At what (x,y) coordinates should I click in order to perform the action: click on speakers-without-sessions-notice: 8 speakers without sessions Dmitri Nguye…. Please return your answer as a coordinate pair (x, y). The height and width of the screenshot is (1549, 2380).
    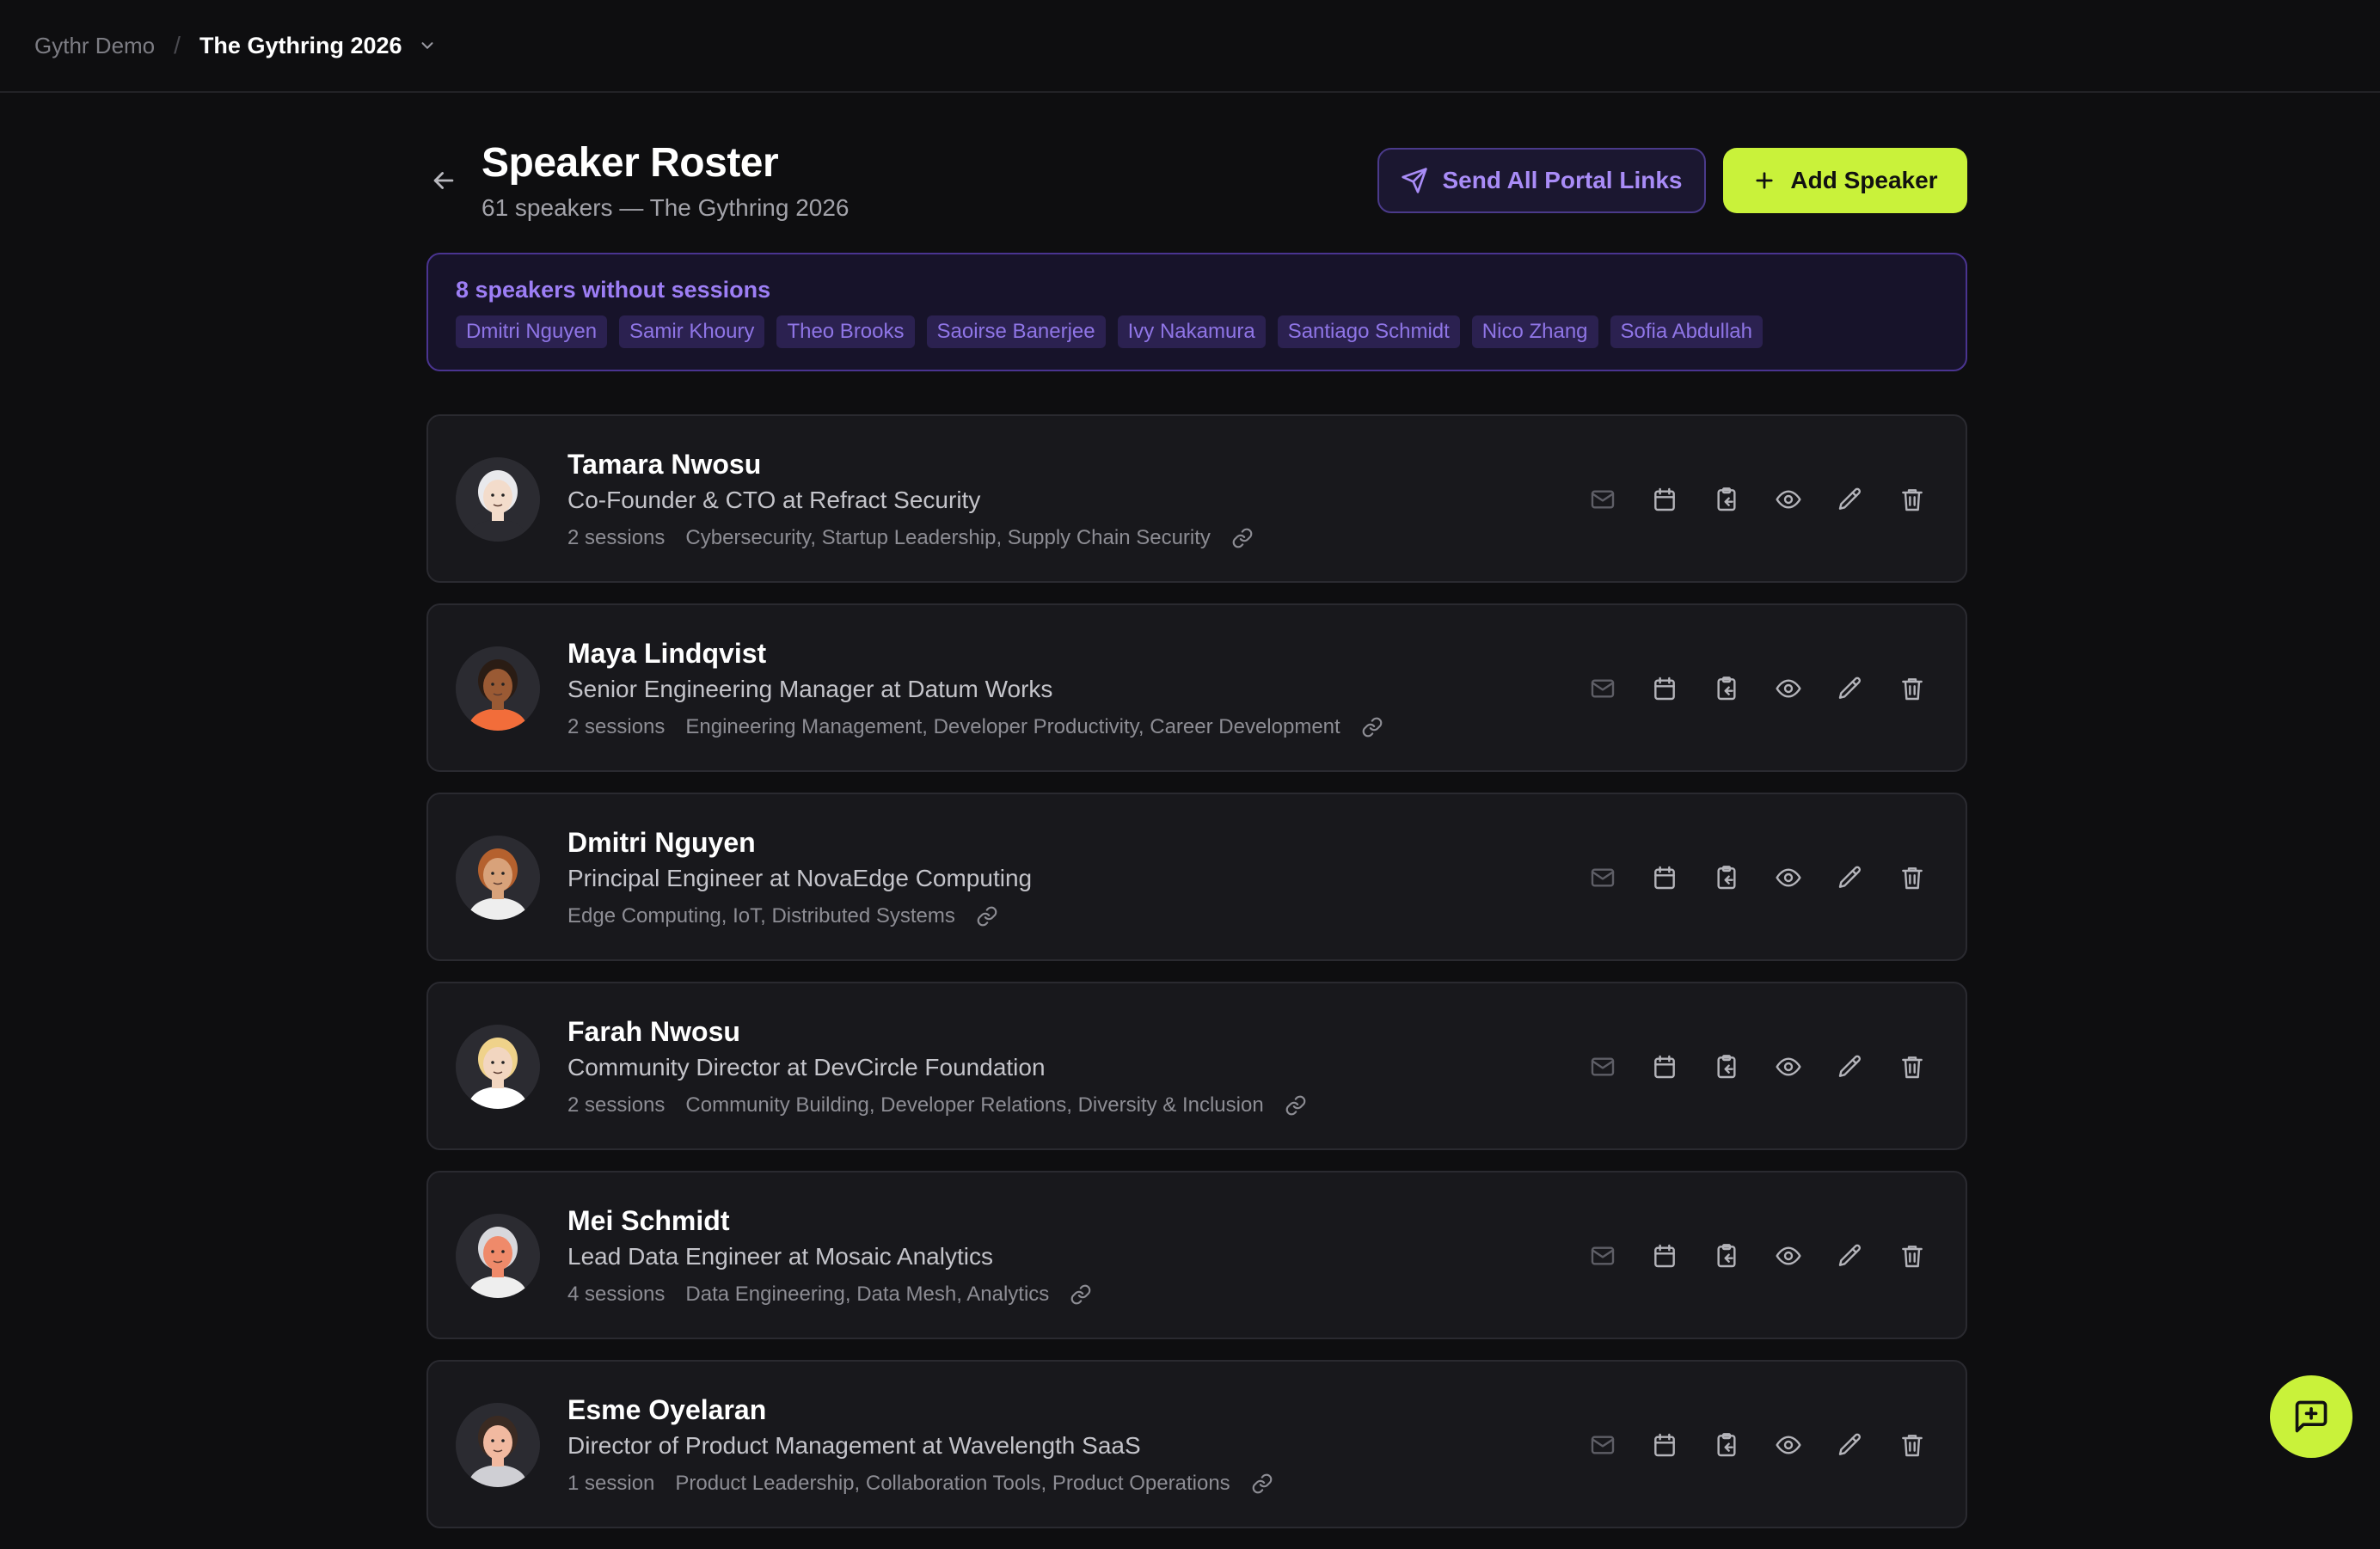
    Looking at the image, I should click on (1196, 312).